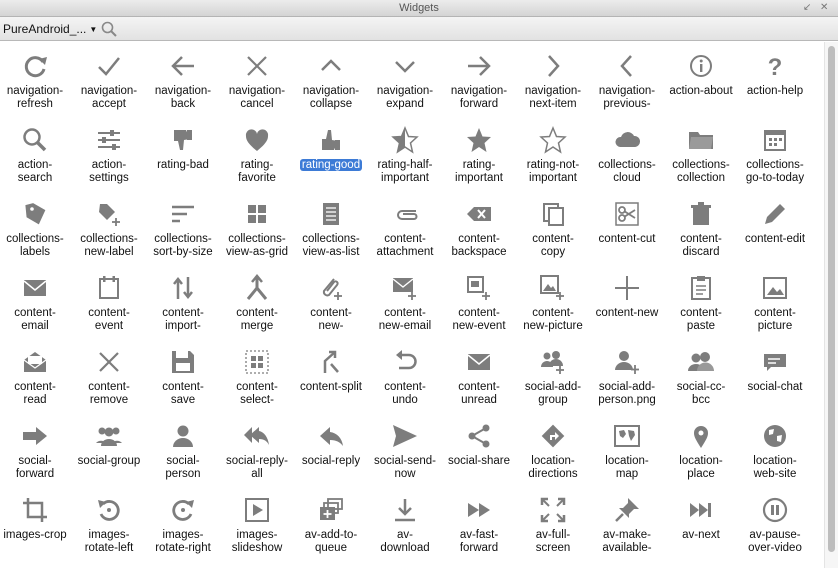  What do you see at coordinates (36, 455) in the screenshot?
I see `widget-social-forward: social- forward` at bounding box center [36, 455].